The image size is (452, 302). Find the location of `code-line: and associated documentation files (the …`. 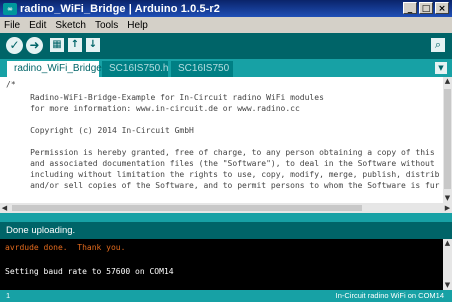

code-line: and associated documentation files (the … is located at coordinates (220, 163).